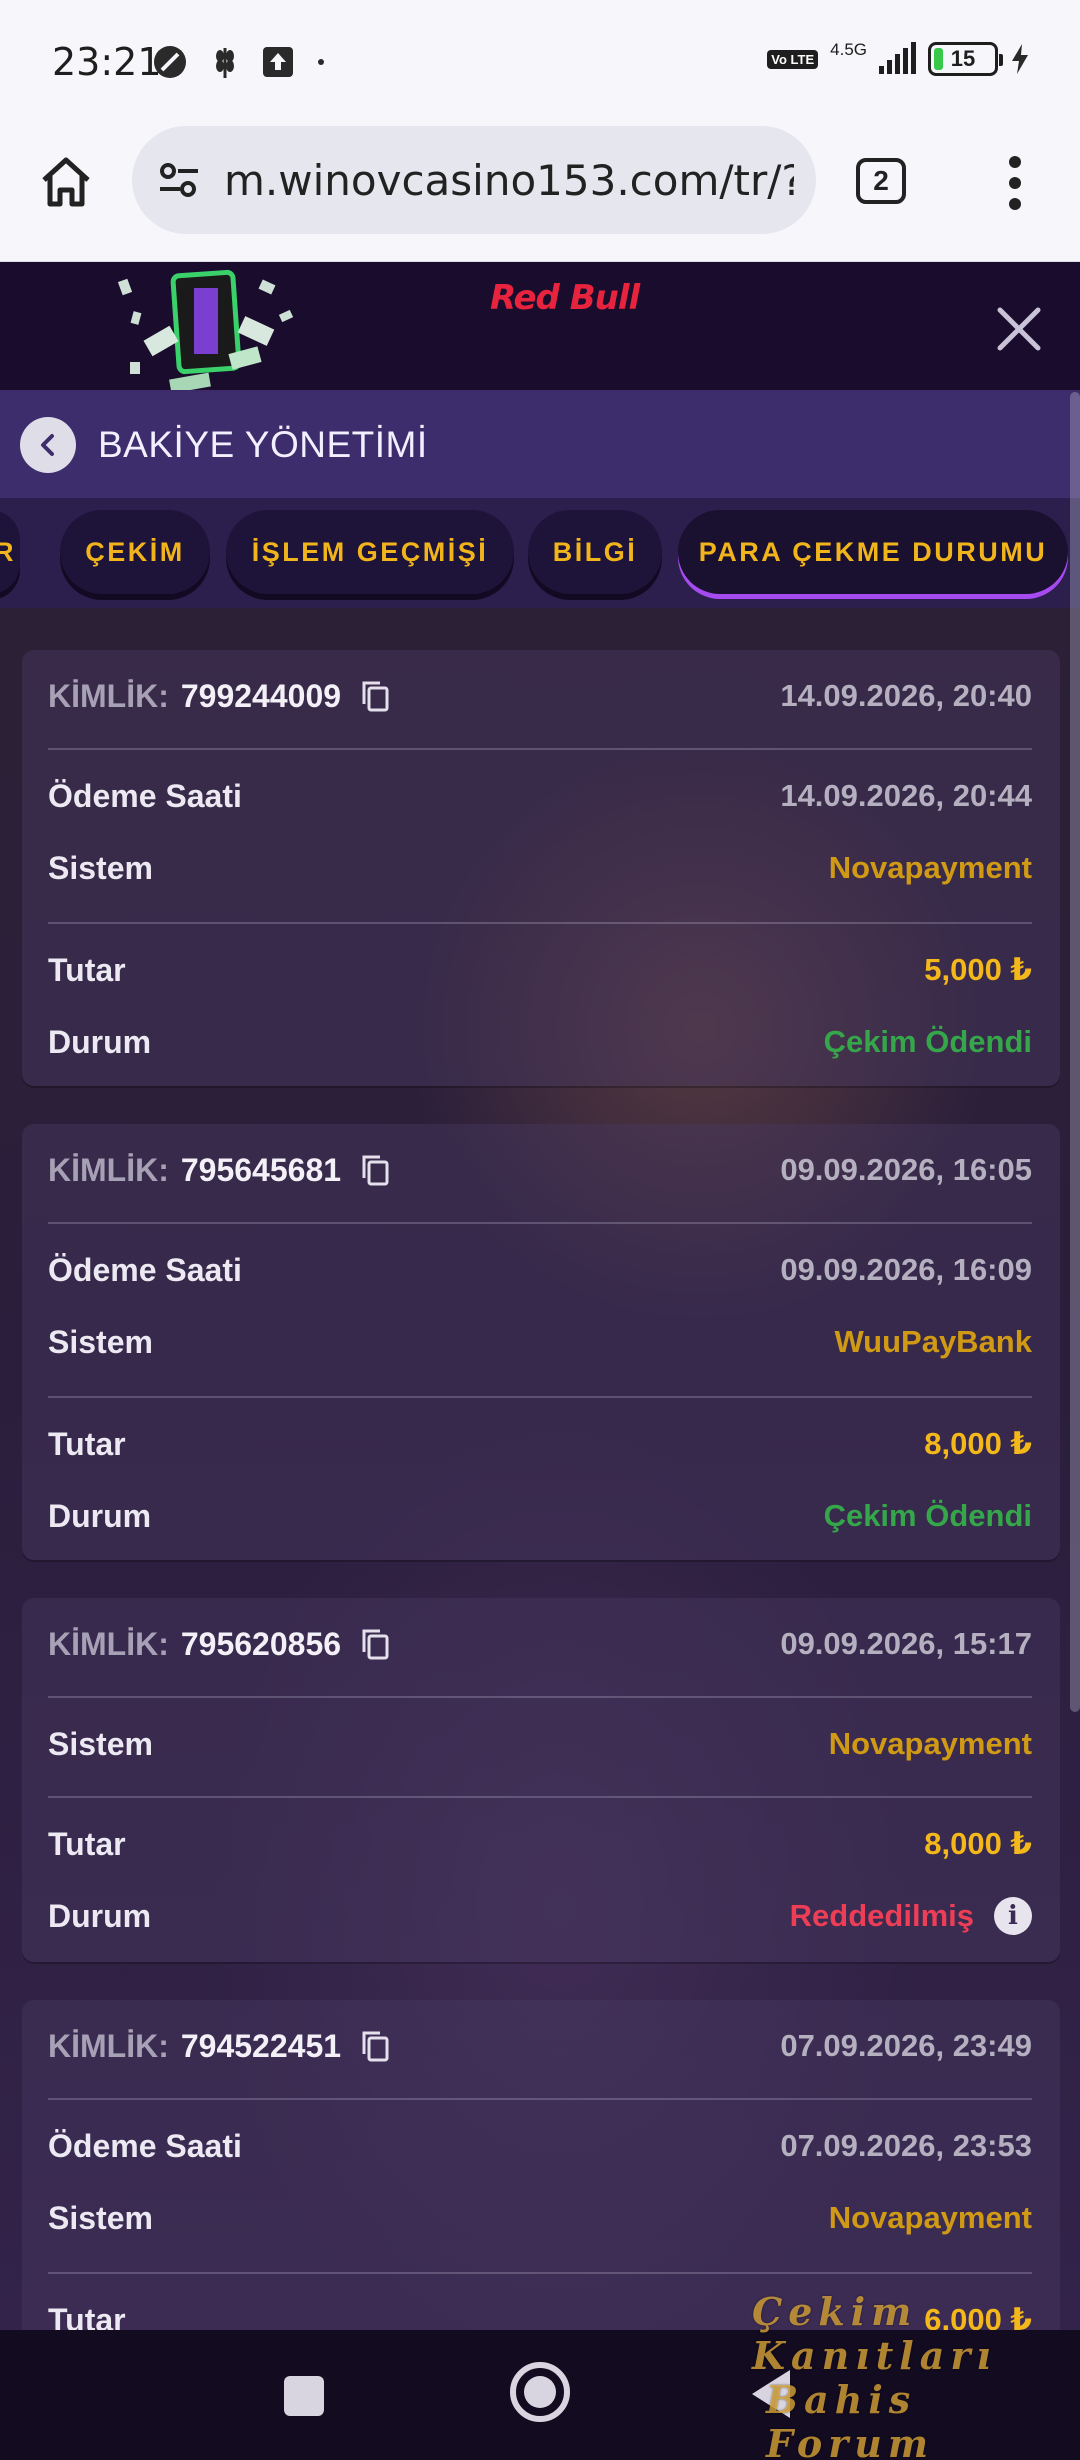 Image resolution: width=1080 pixels, height=2460 pixels. What do you see at coordinates (540, 61) in the screenshot?
I see `status-bar: 23:21 Vo LTE 4.5G 15` at bounding box center [540, 61].